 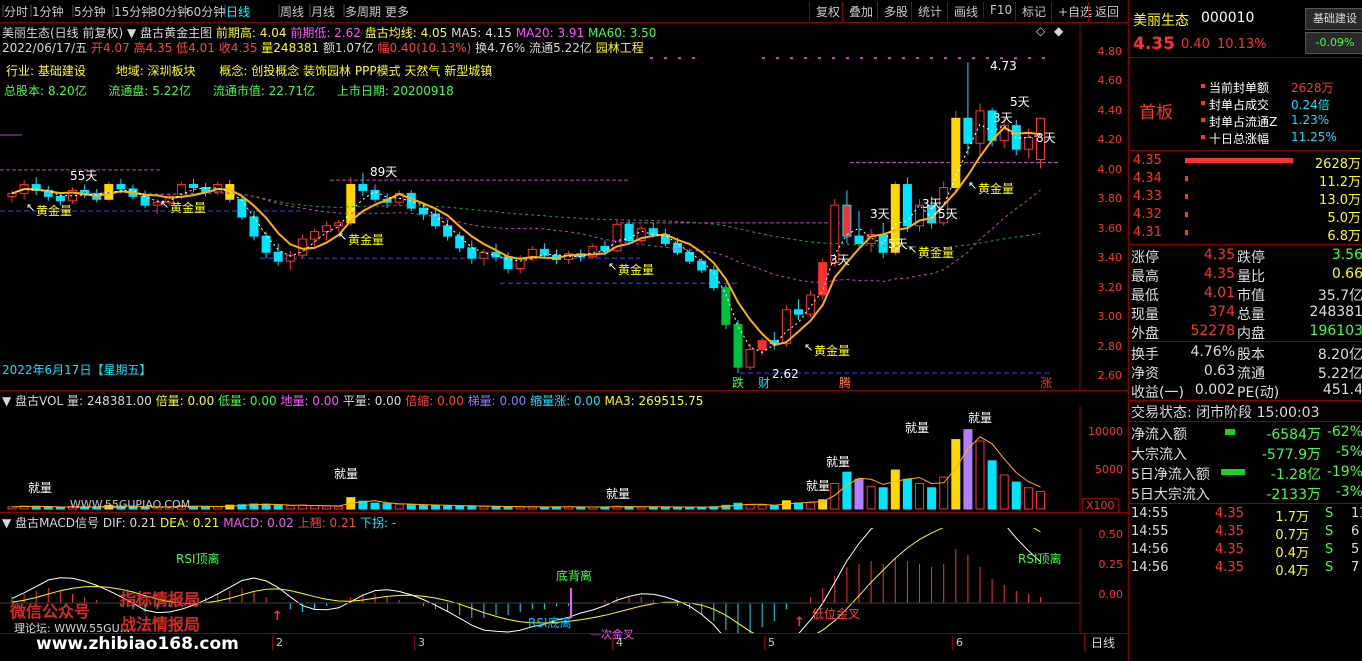 I want to click on order-row: 4.32 5.0万, so click(x=1245, y=216).